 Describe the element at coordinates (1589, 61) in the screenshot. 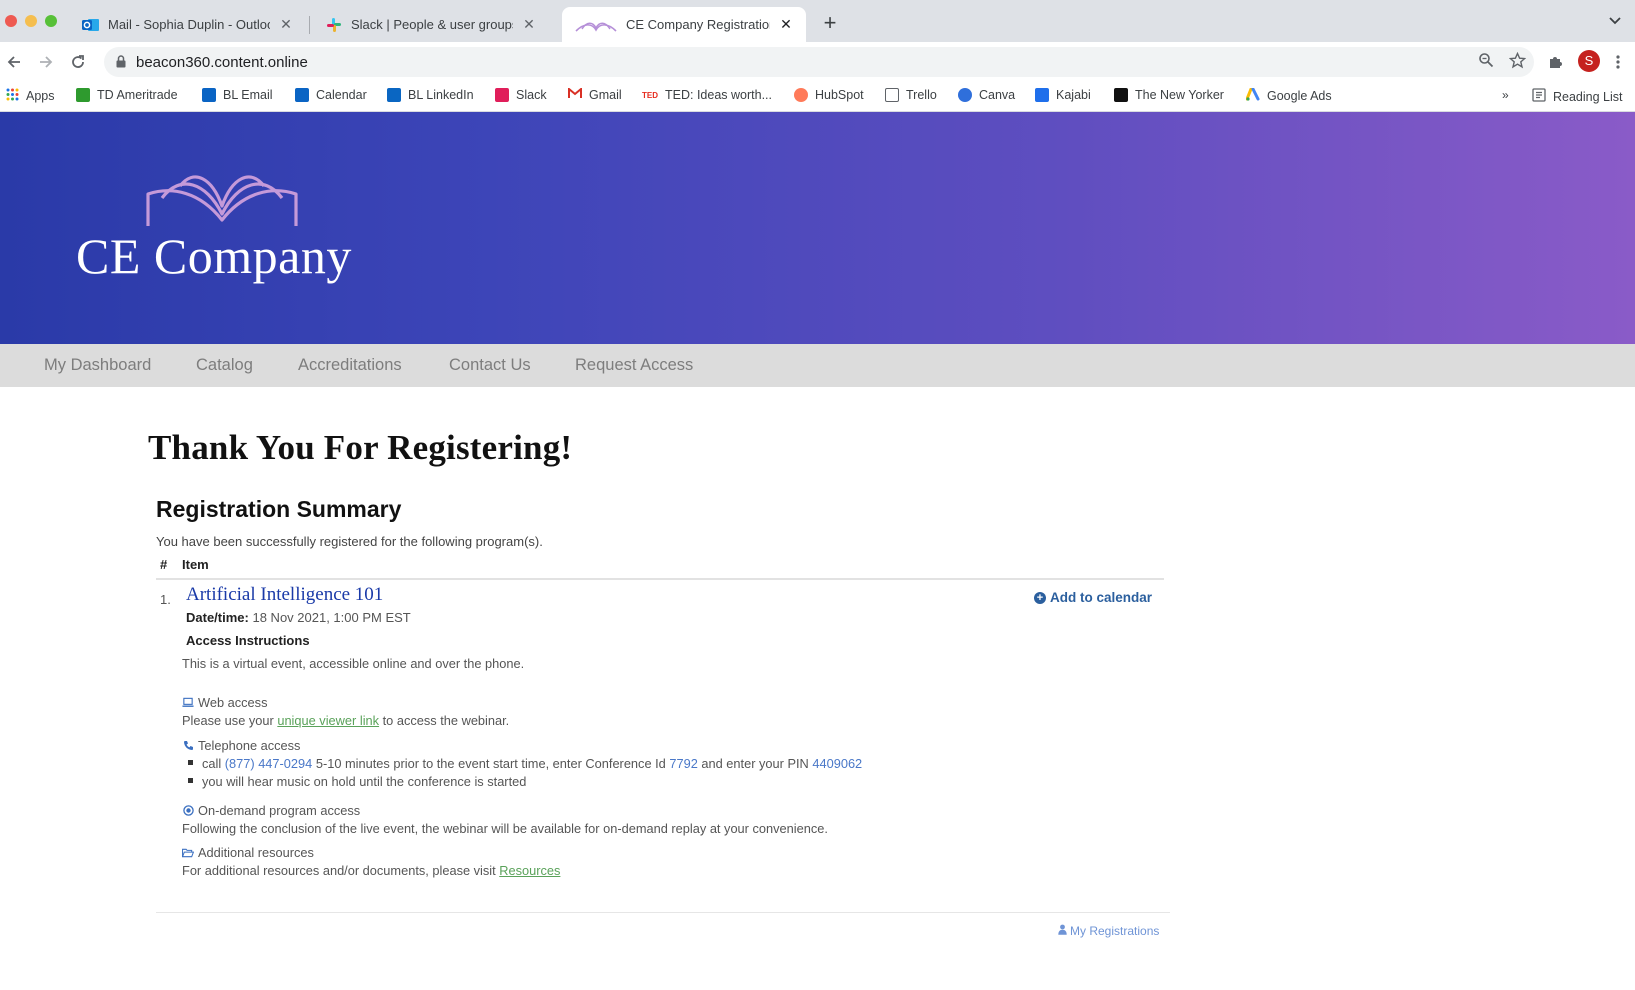

I see `profile-avatar: S` at that location.